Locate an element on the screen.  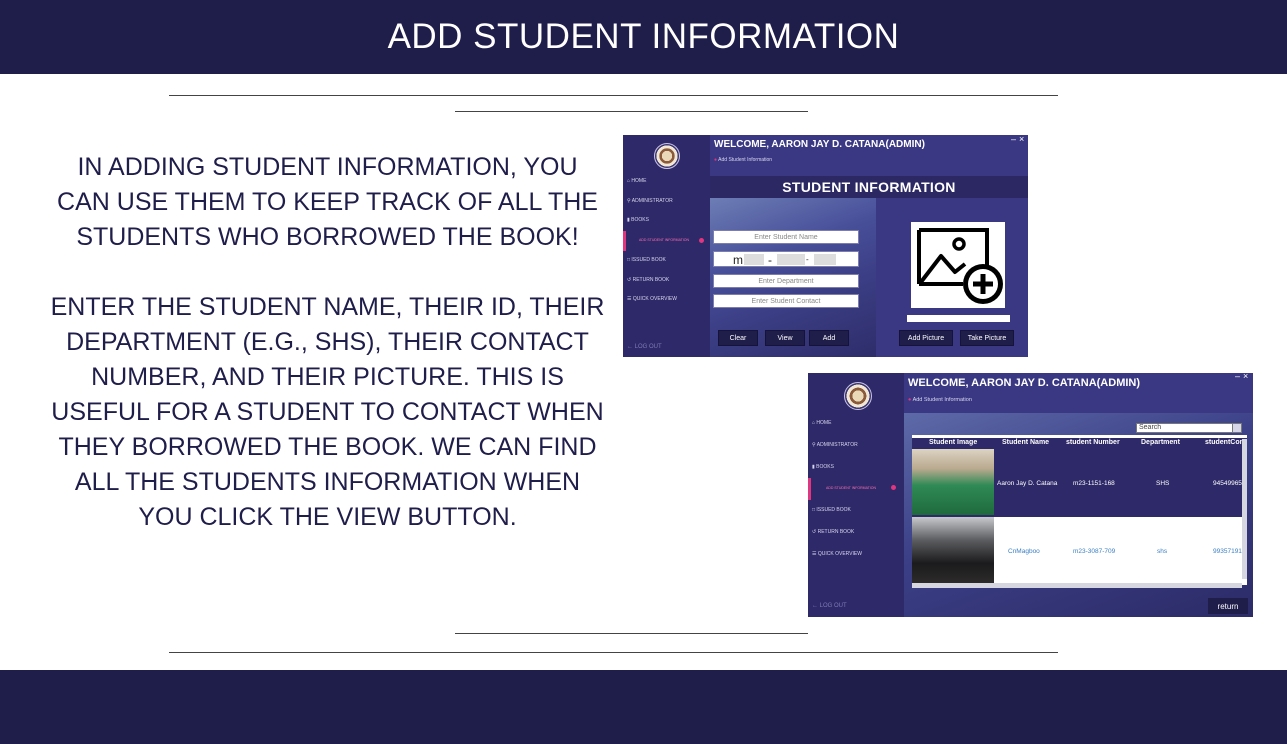
return-button: return is located at coordinates (1228, 606).